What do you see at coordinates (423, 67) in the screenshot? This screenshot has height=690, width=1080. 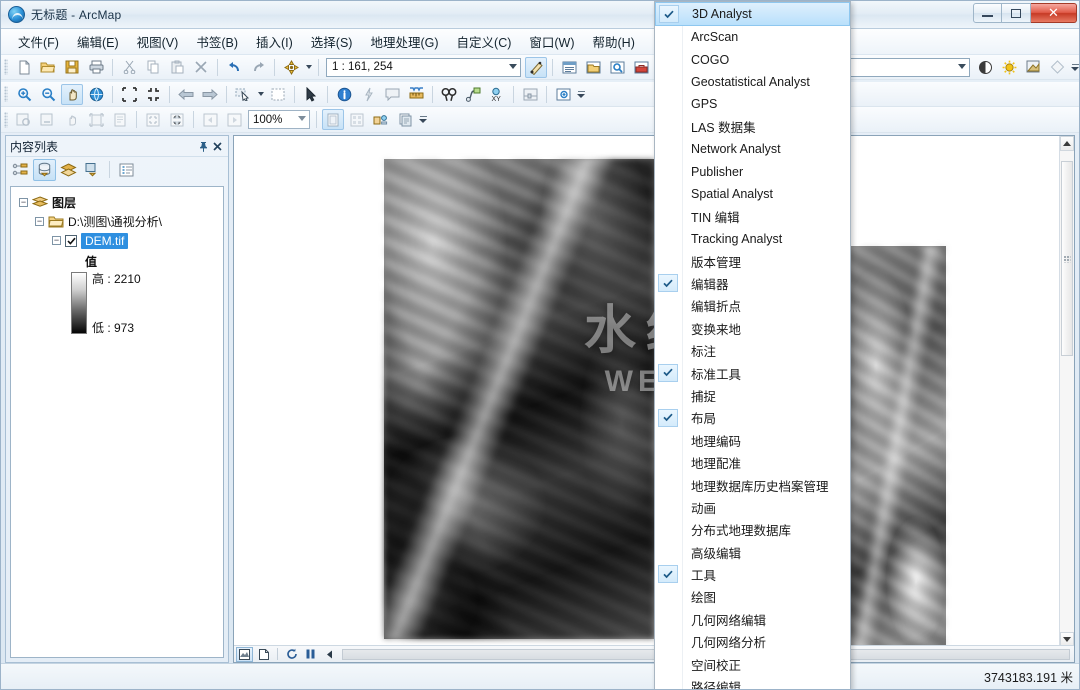 I see `map-scale-combo: 1 : 161, 254` at bounding box center [423, 67].